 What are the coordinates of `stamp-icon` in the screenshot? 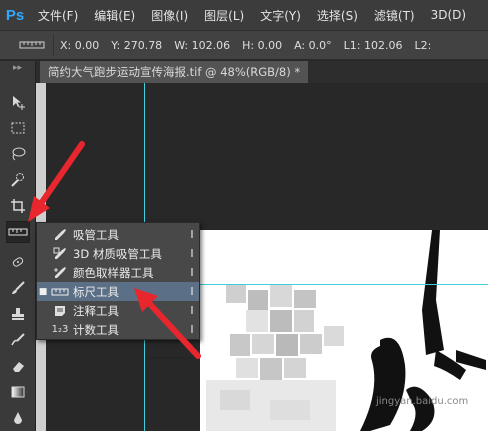 It's located at (18, 314).